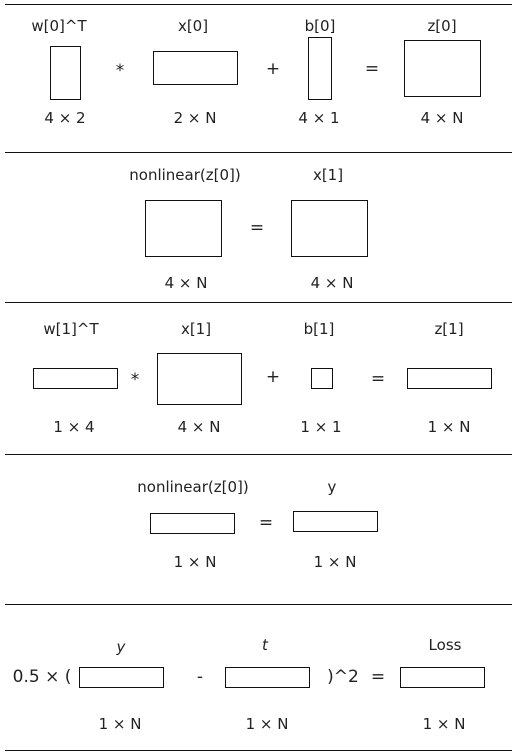 This screenshot has width=515, height=752. I want to click on label-z0: z[0], so click(442, 26).